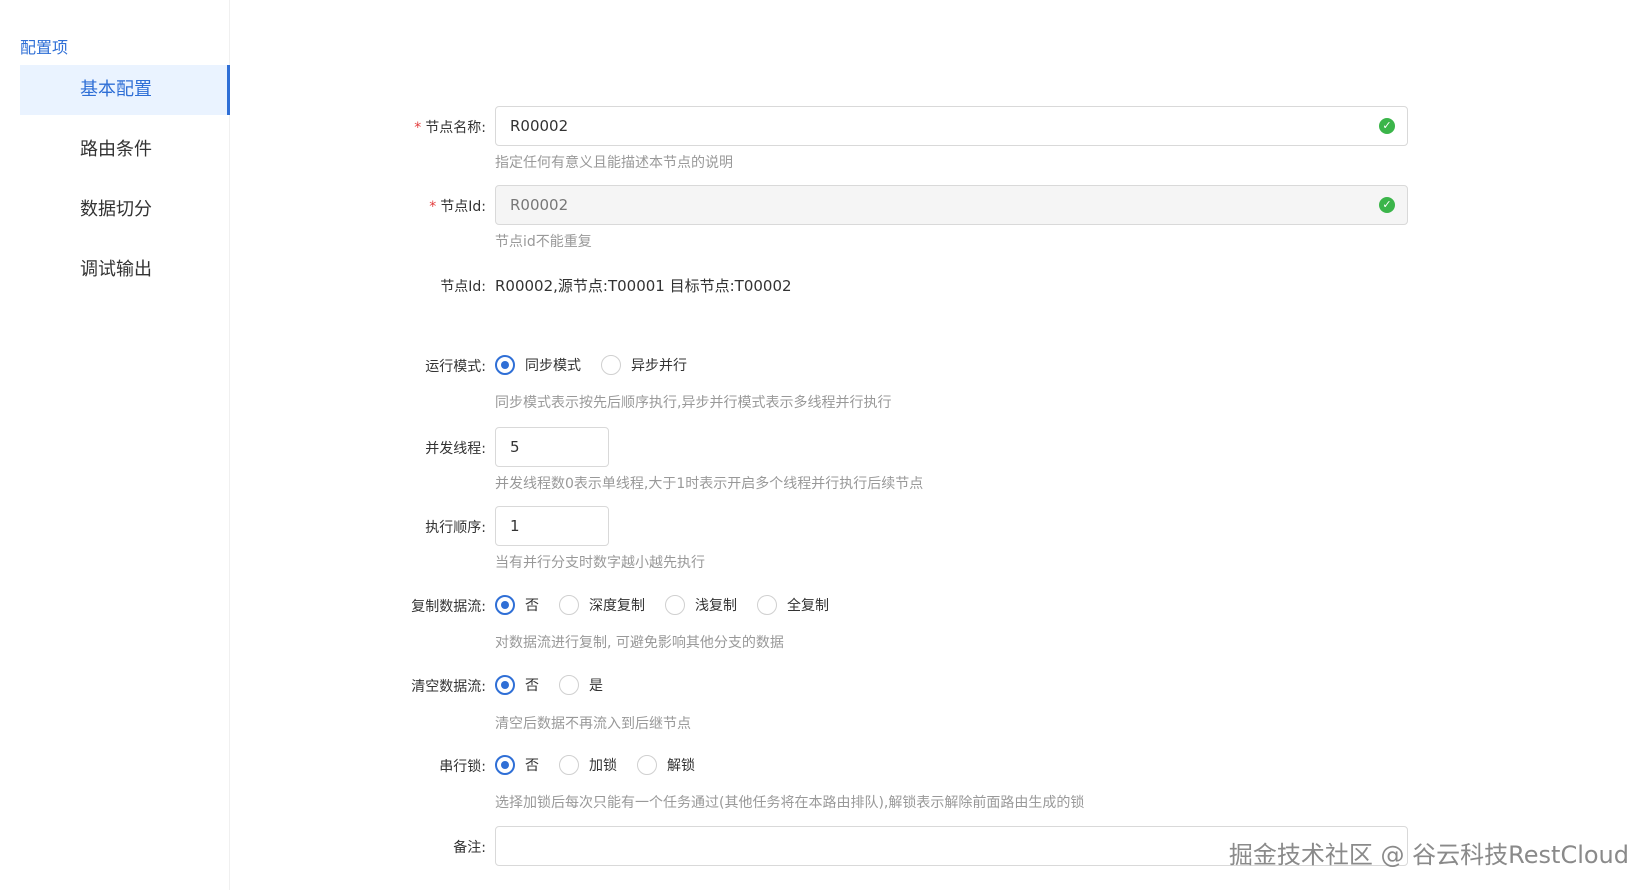 Image resolution: width=1641 pixels, height=890 pixels. What do you see at coordinates (539, 205) in the screenshot?
I see `node-id-value: R00002` at bounding box center [539, 205].